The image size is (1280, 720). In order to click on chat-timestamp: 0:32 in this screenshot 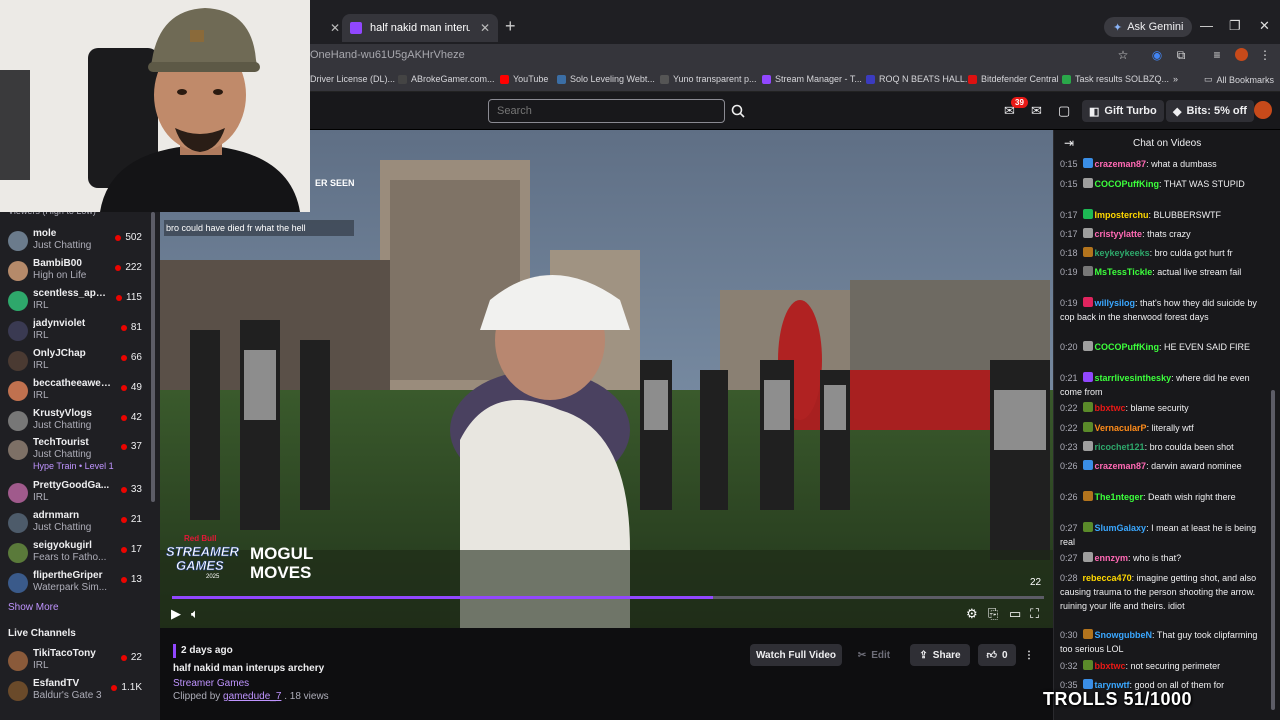, I will do `click(1069, 666)`.